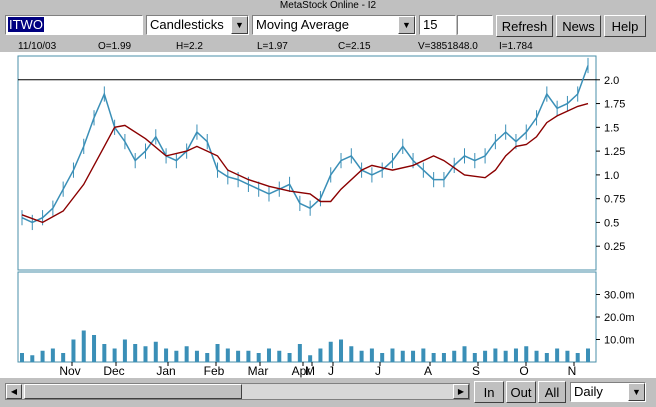 This screenshot has height=407, width=656. What do you see at coordinates (461, 391) in the screenshot?
I see `scroll-right-icon: ▶` at bounding box center [461, 391].